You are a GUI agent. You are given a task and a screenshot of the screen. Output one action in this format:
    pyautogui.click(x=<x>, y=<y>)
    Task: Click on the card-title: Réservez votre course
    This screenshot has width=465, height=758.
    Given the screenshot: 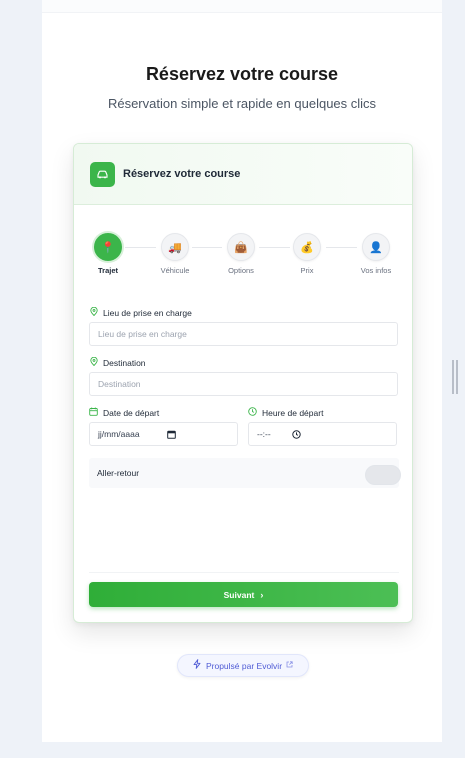 What is the action you would take?
    pyautogui.click(x=182, y=174)
    